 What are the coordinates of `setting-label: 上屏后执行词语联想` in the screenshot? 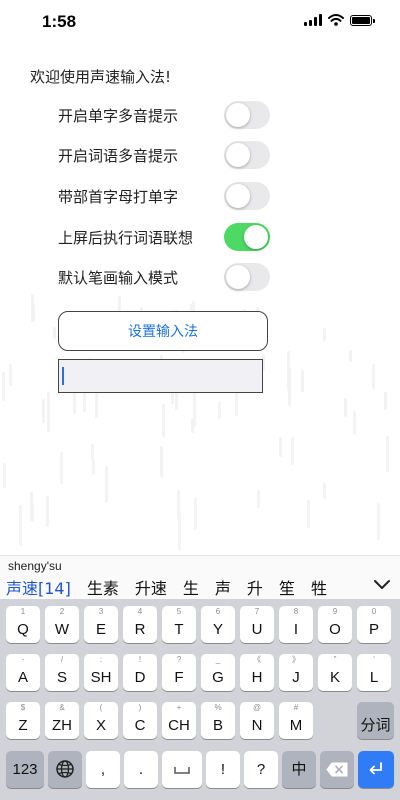 It's located at (126, 237).